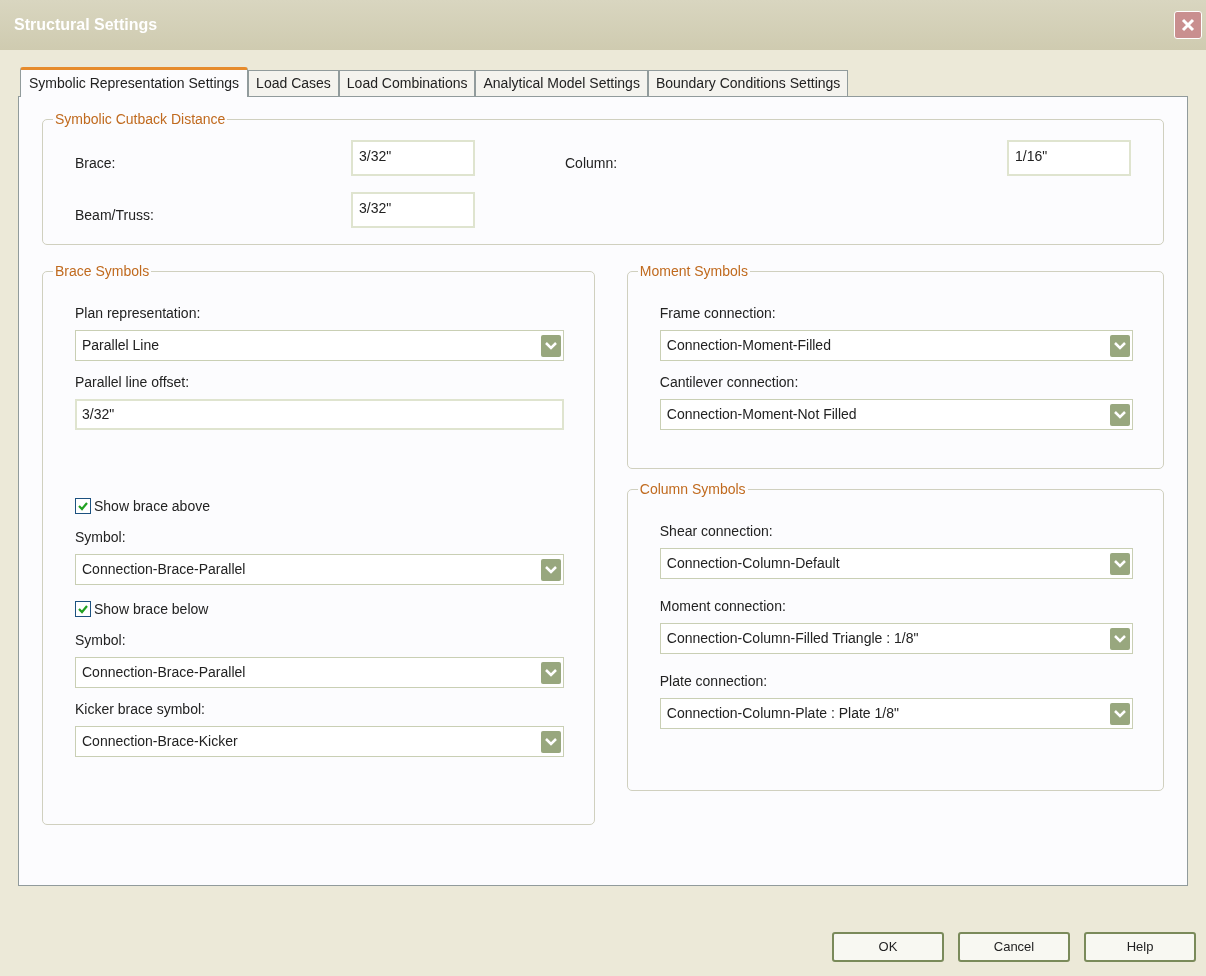 The image size is (1206, 976). Describe the element at coordinates (896, 563) in the screenshot. I see `dropdown: Connection-Column-Default` at that location.